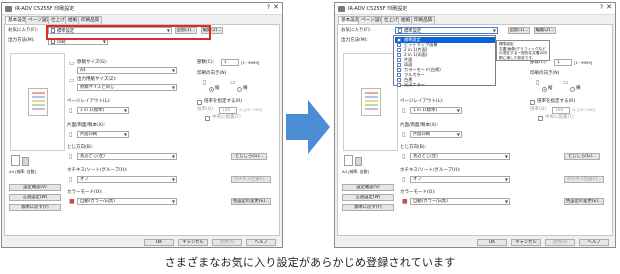  What do you see at coordinates (404, 110) in the screenshot?
I see `page-layout-icon: ▯` at bounding box center [404, 110].